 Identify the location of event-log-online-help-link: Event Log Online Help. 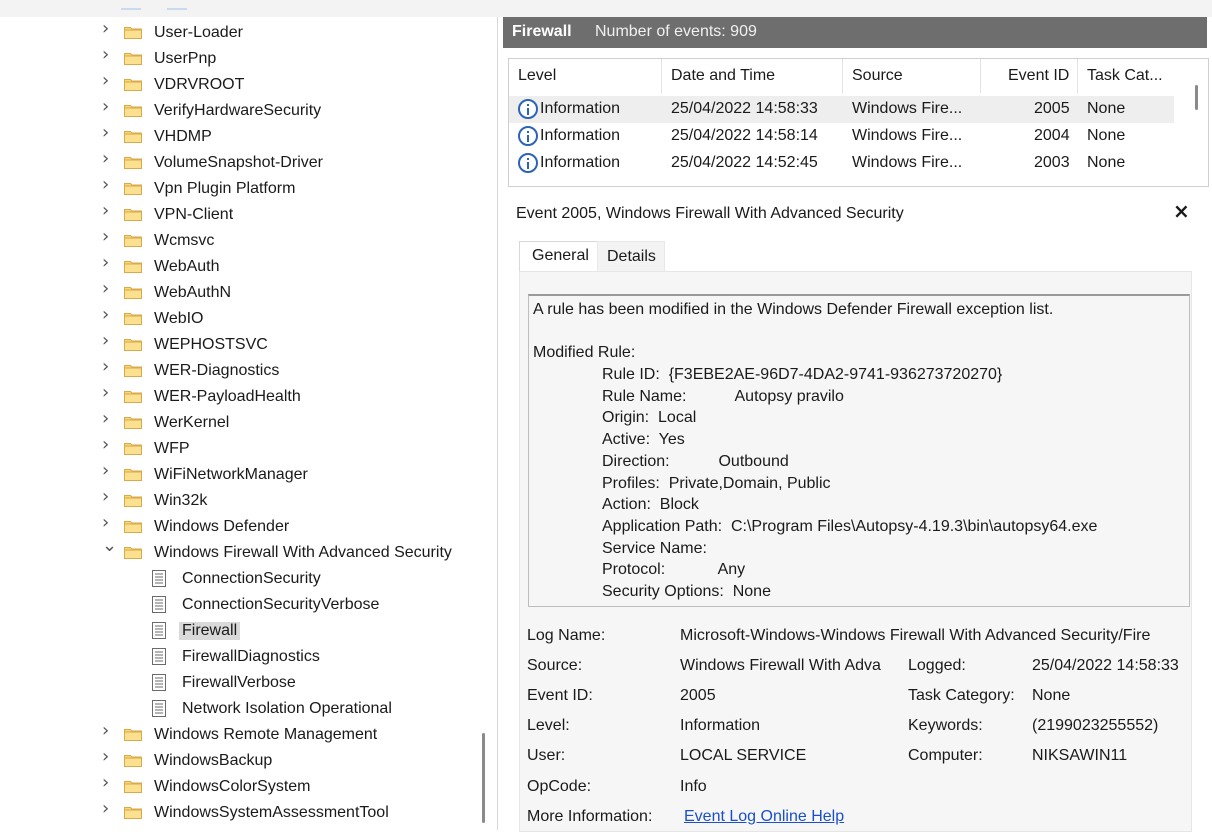
(764, 817).